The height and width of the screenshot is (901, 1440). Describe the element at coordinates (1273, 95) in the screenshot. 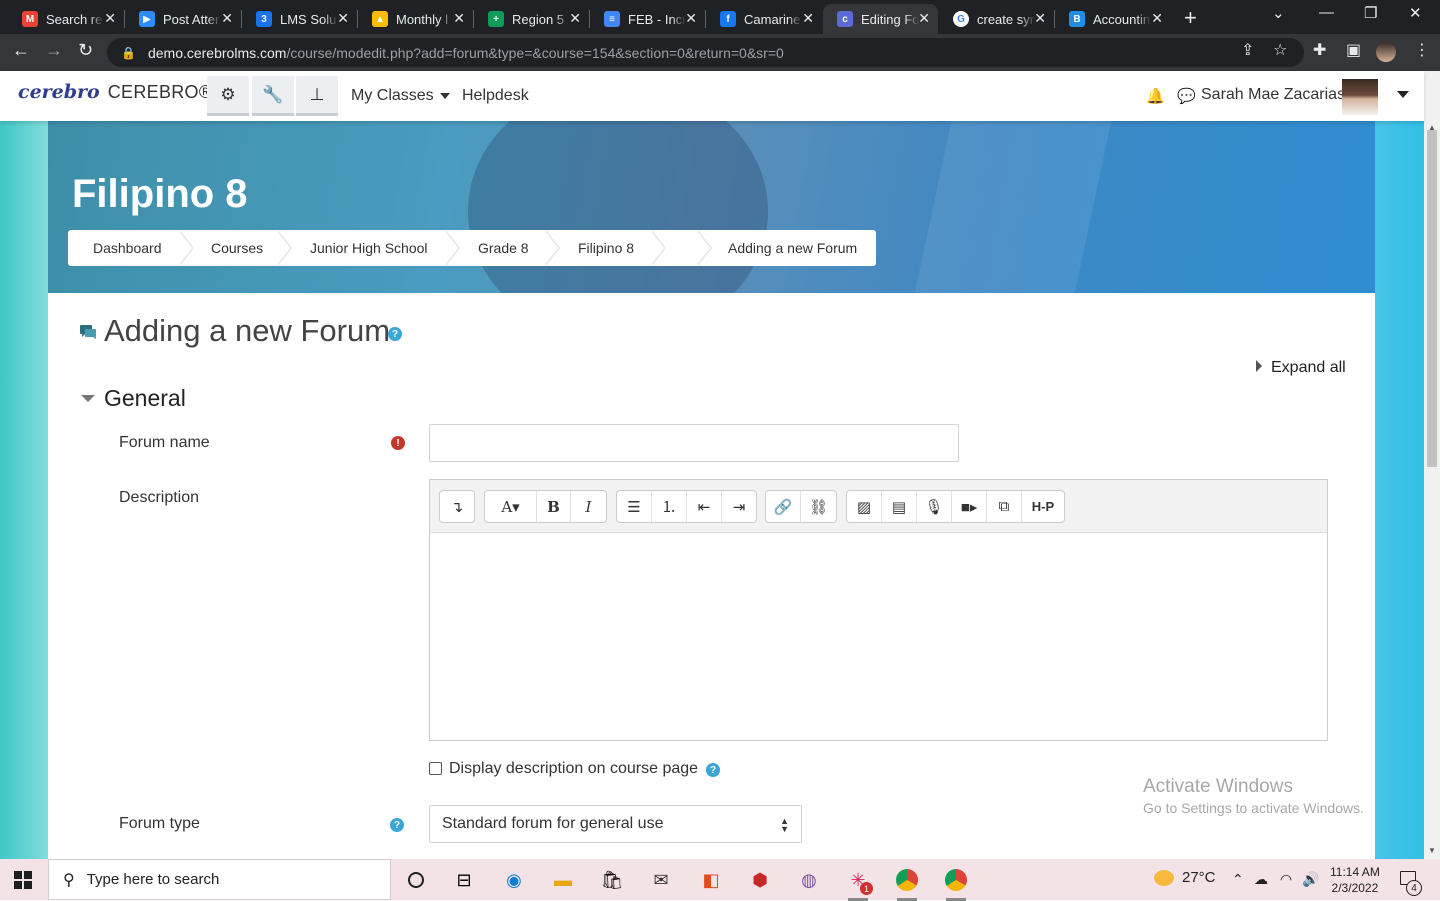

I see `user-name: Sarah Mae Zacarias` at that location.